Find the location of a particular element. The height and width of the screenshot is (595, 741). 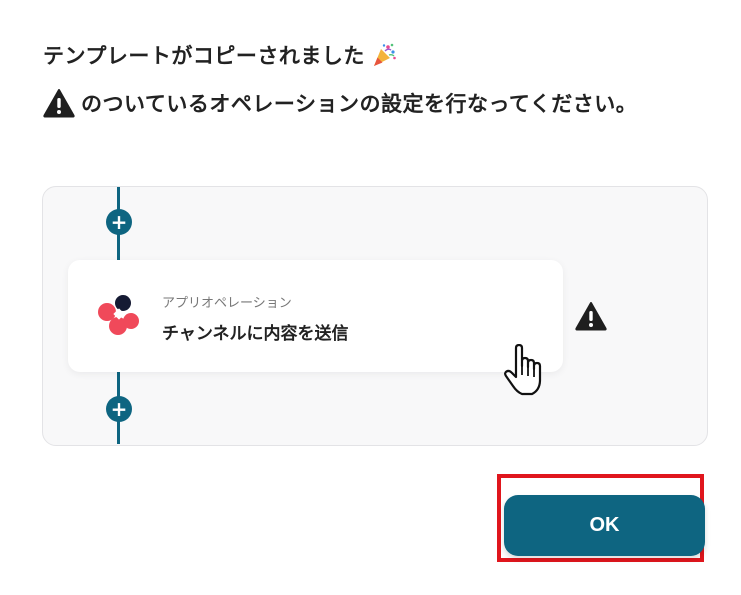

add-step-button-bottom: + is located at coordinates (119, 409).